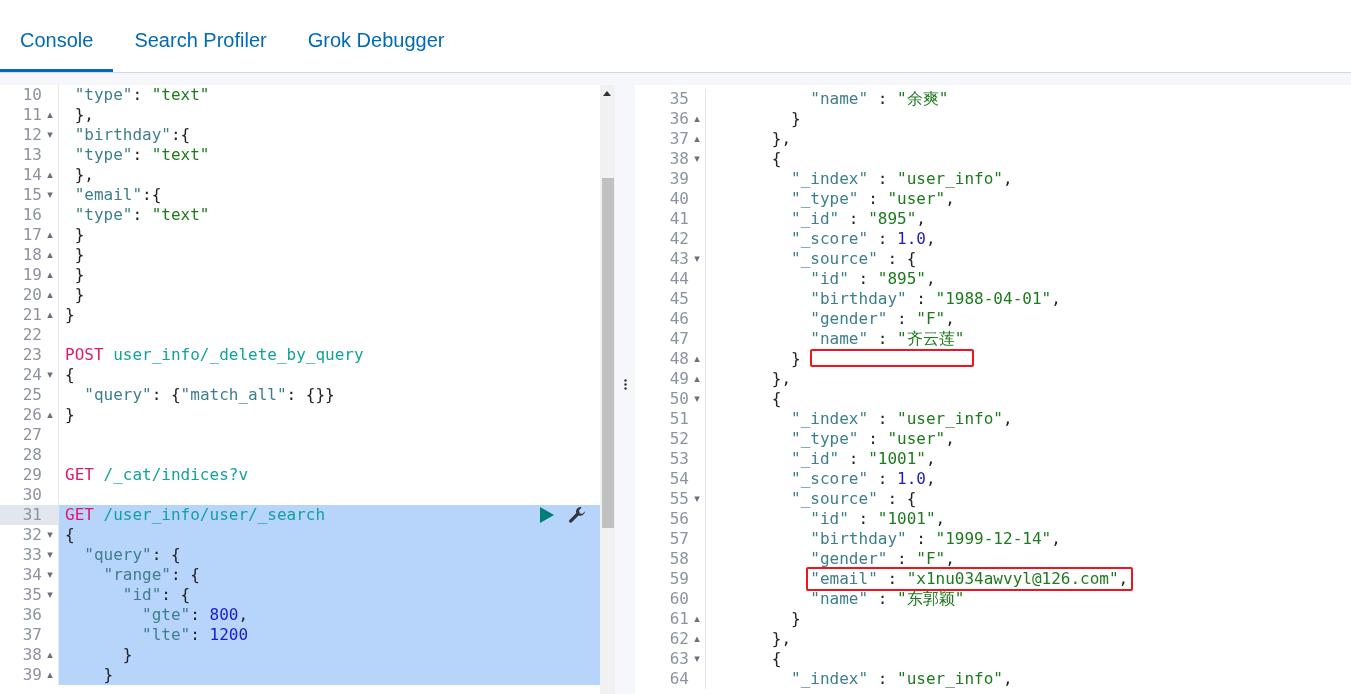 This screenshot has height=694, width=1351. Describe the element at coordinates (607, 93) in the screenshot. I see `scroll-up-icon` at that location.